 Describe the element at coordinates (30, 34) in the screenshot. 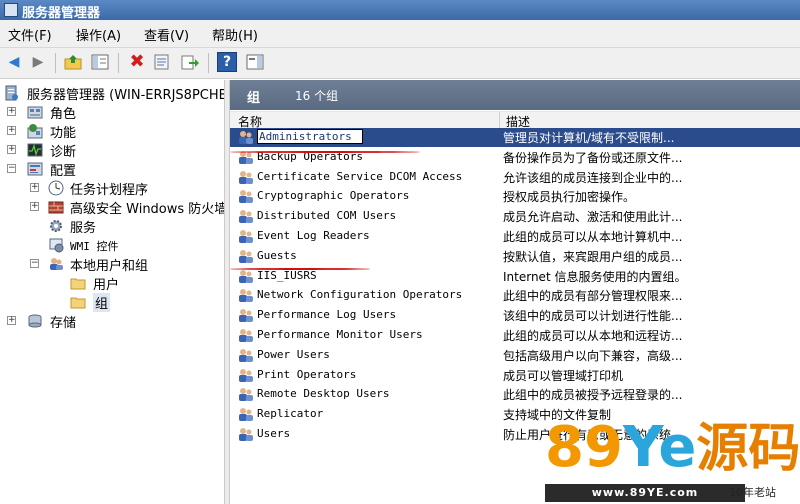

I see `menu-file: 文件(F)` at that location.